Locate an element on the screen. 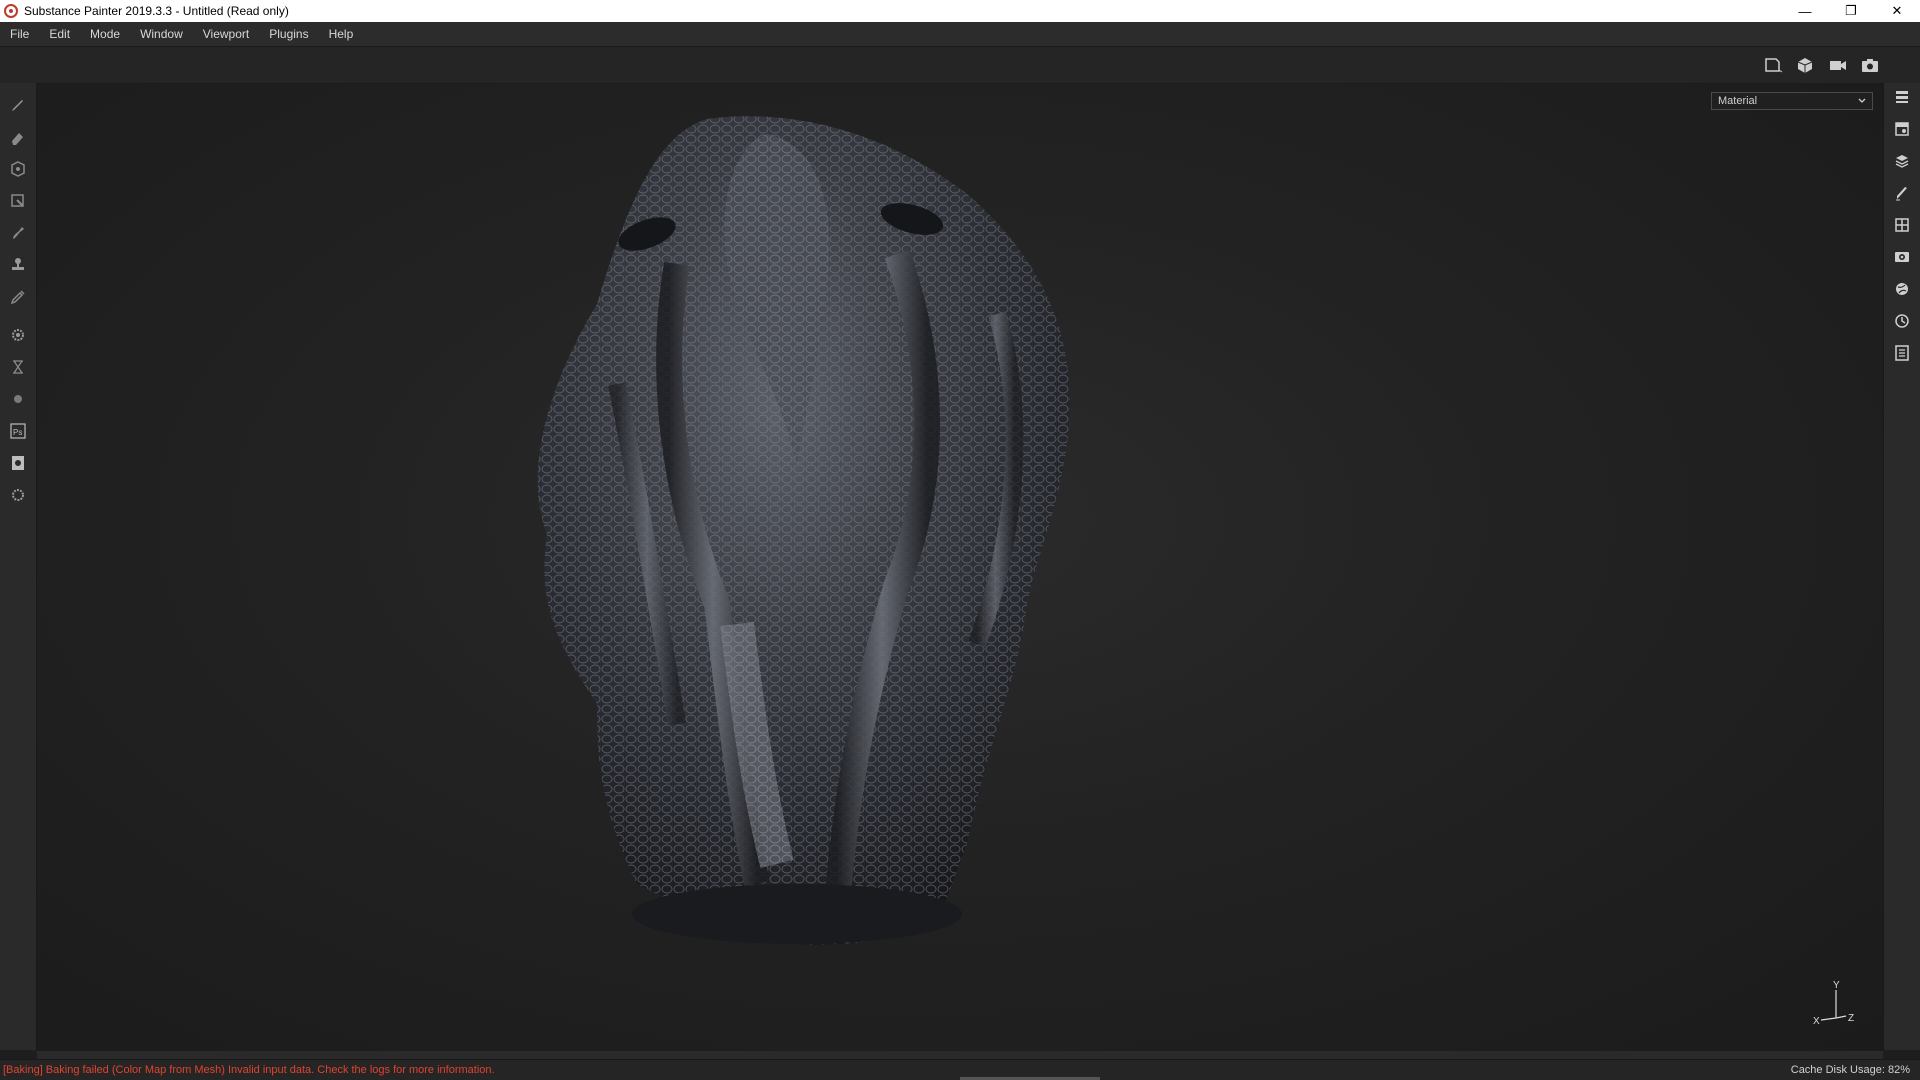 This screenshot has height=1080, width=1920. view-mode-2d-icon is located at coordinates (1774, 65).